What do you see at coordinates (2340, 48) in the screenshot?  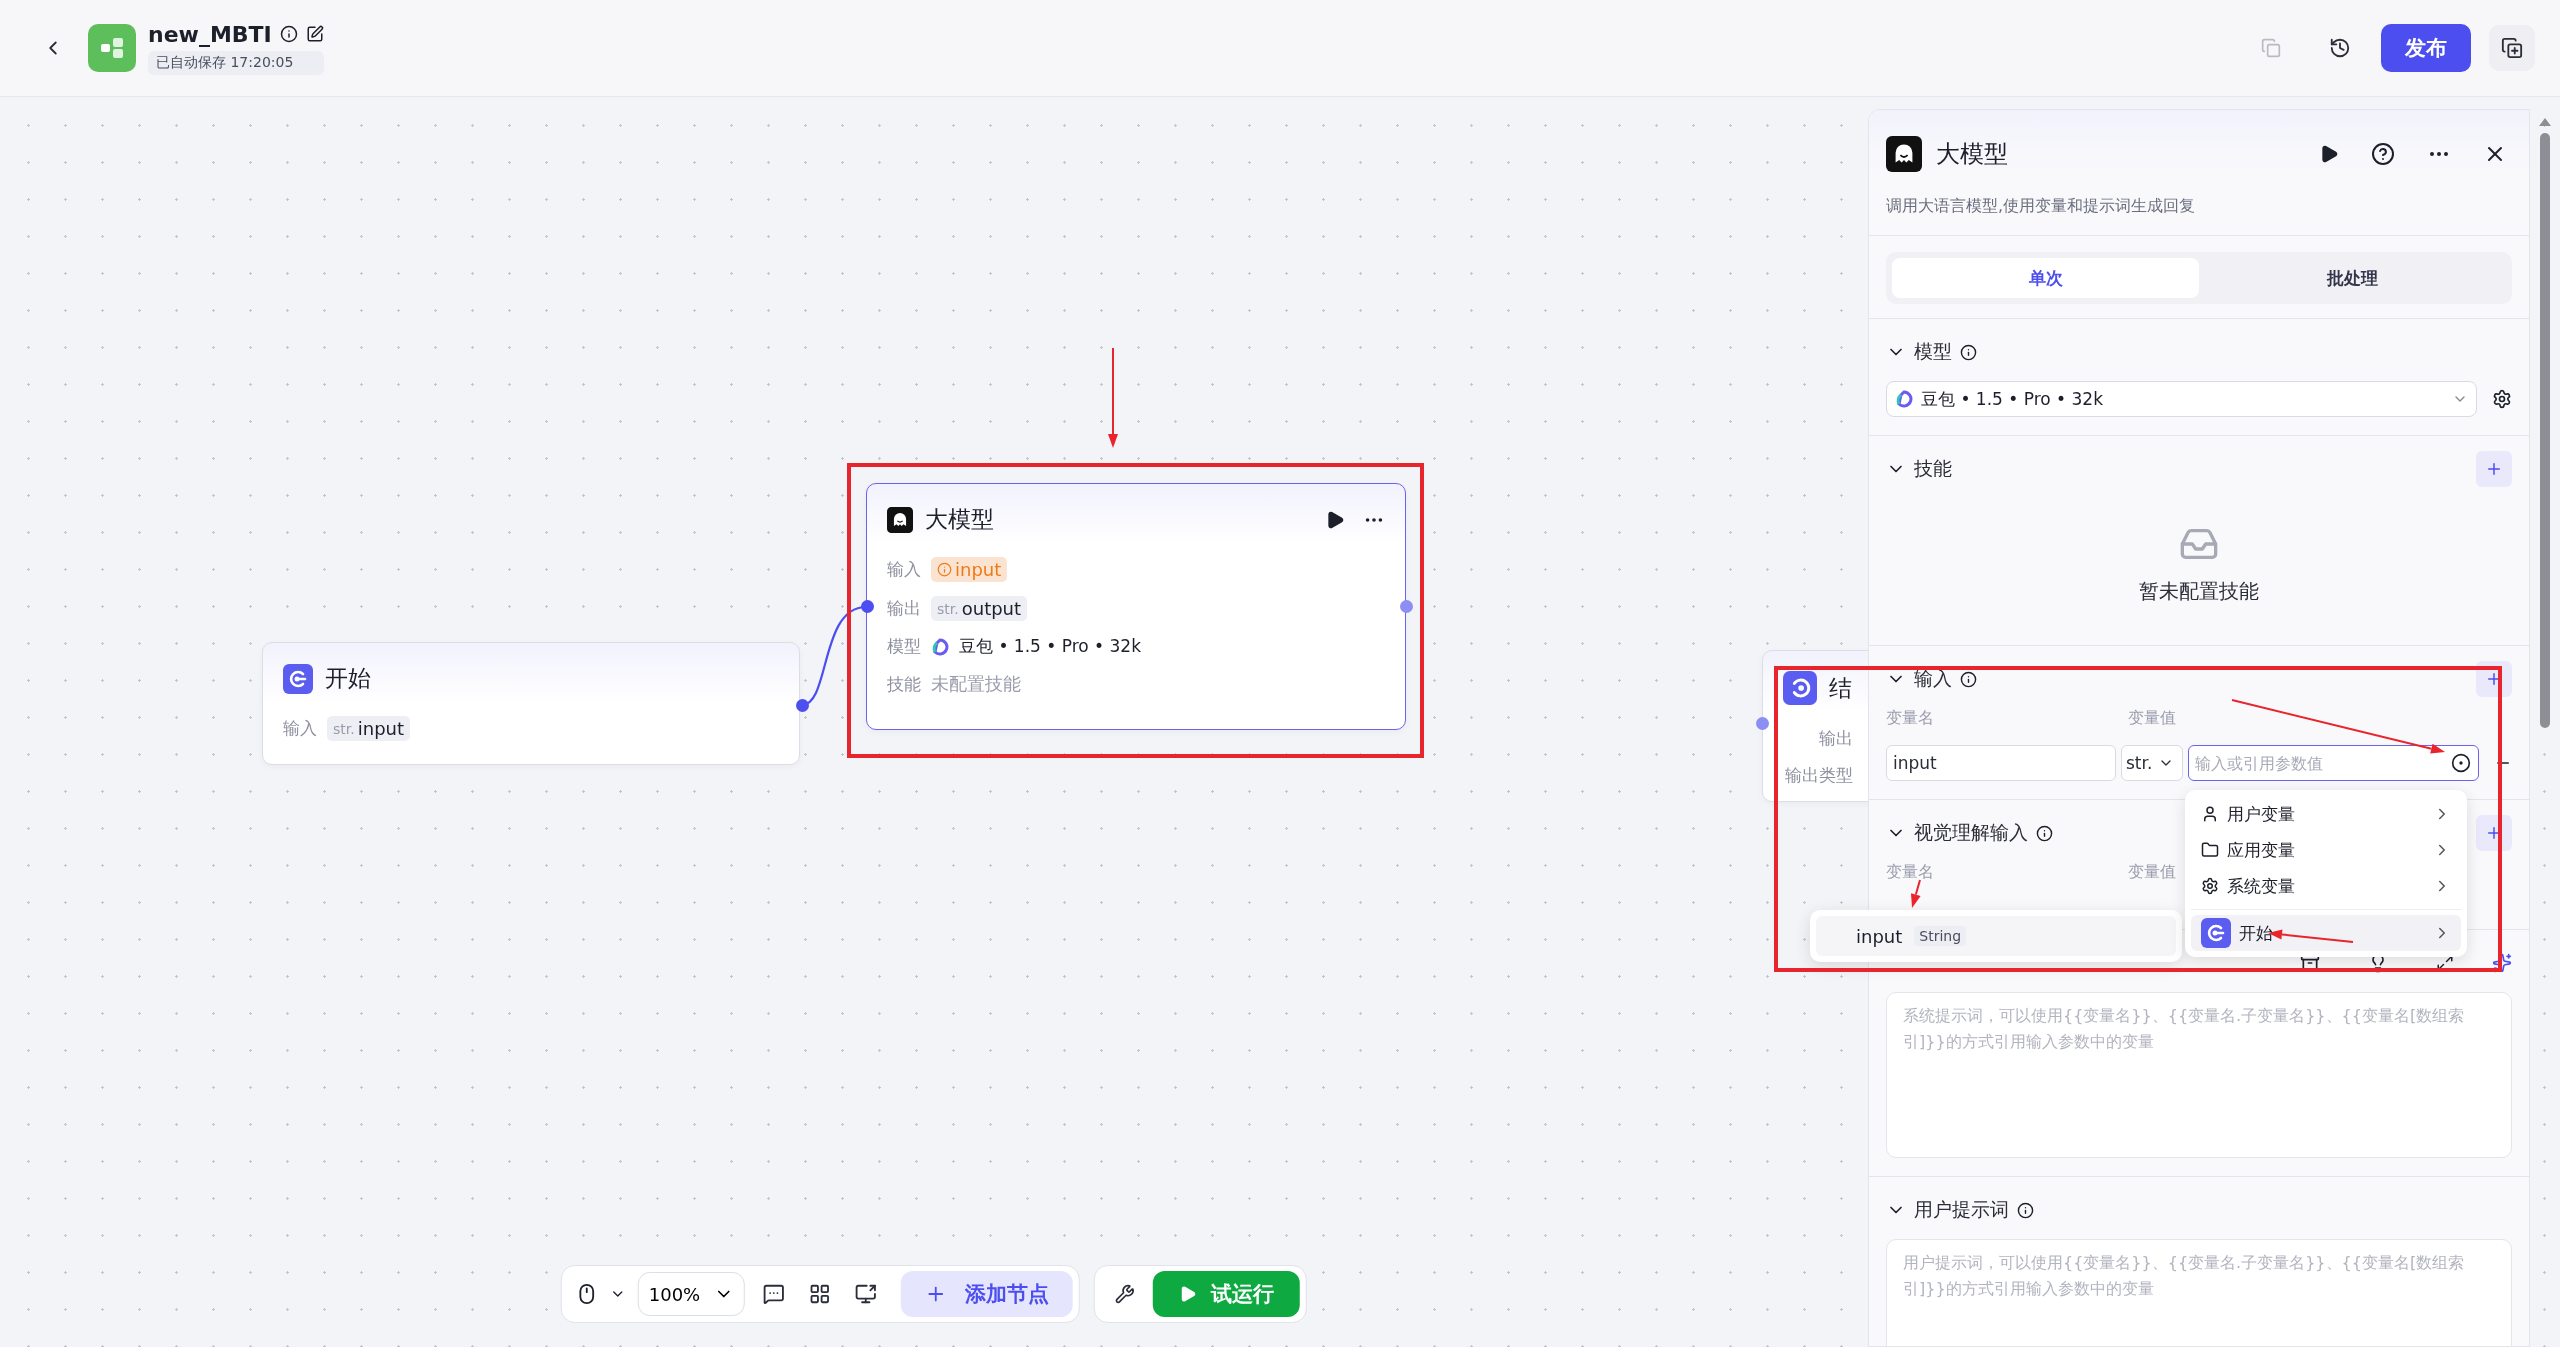 I see `history-icon` at bounding box center [2340, 48].